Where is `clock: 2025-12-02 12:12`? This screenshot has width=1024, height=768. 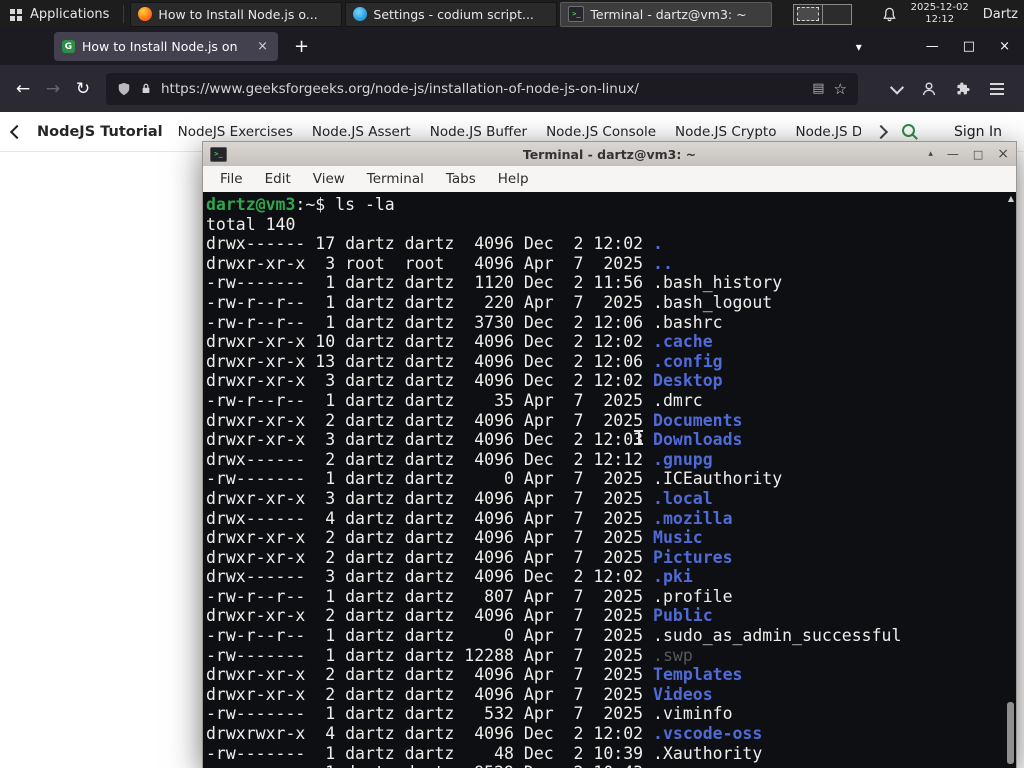 clock: 2025-12-02 12:12 is located at coordinates (940, 14).